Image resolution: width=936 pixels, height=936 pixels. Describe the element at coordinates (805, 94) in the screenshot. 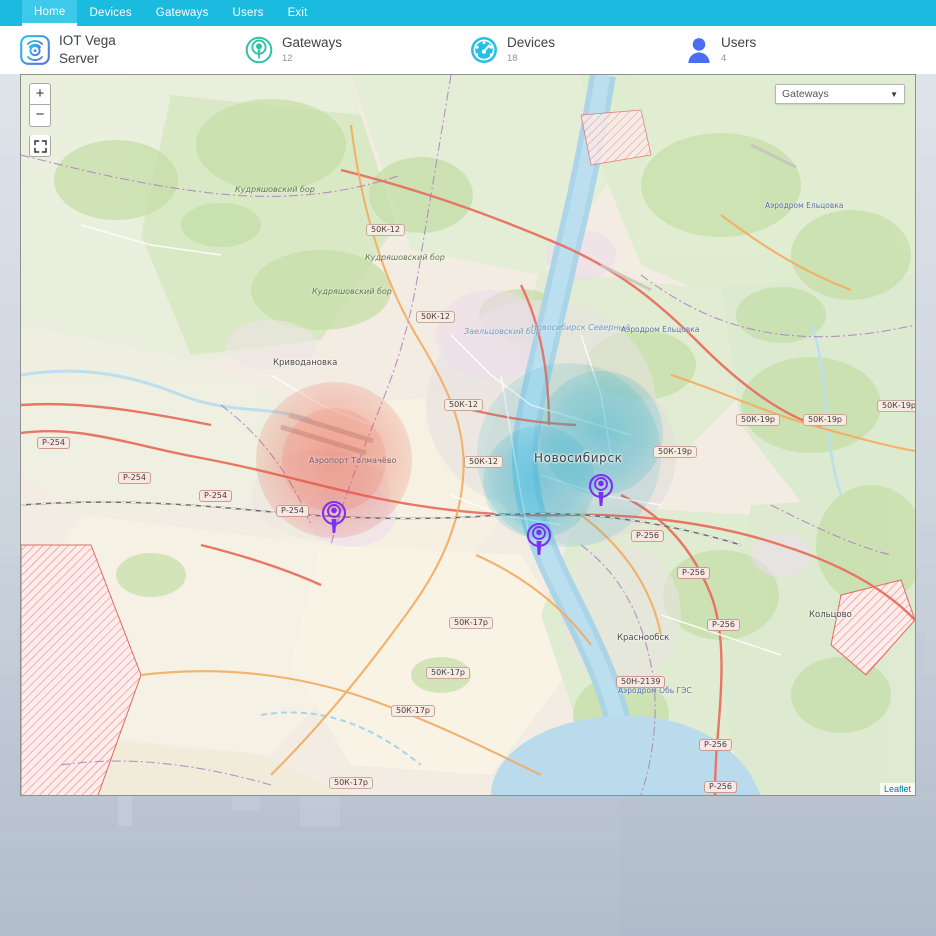

I see `map-layer-select-value: Gateways` at that location.